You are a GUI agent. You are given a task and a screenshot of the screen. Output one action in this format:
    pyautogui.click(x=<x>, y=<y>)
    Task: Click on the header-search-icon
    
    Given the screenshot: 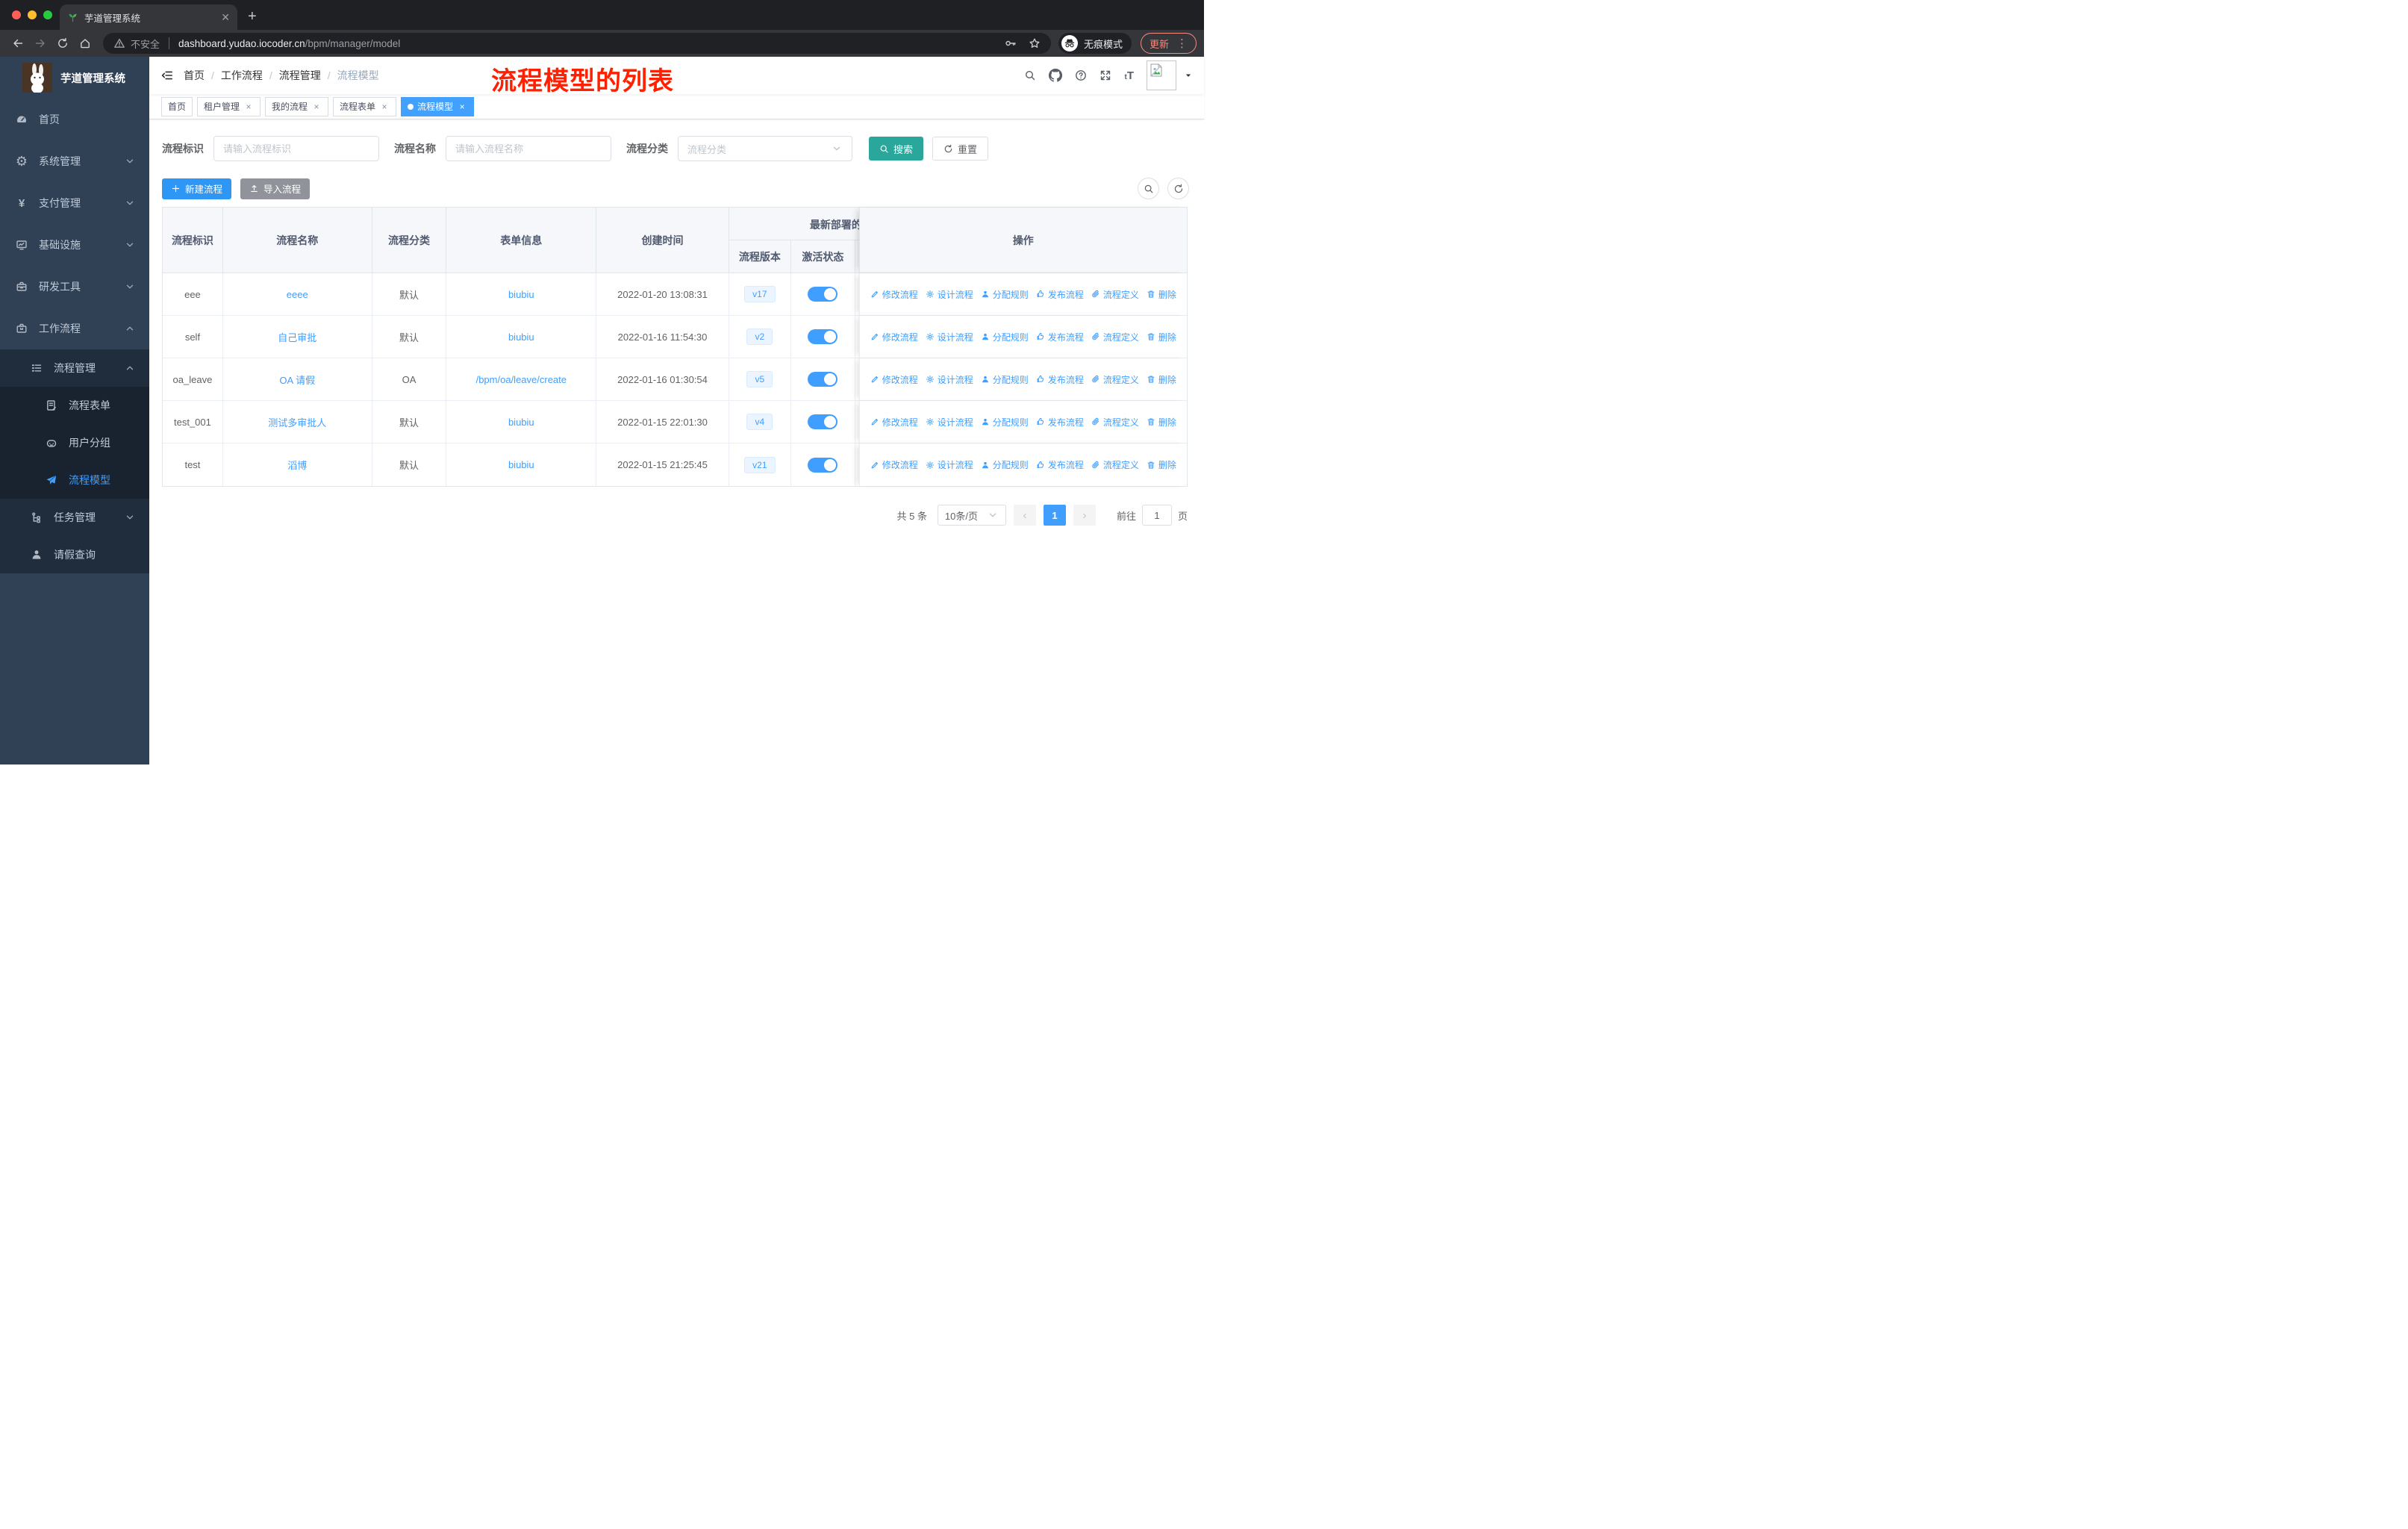 What is the action you would take?
    pyautogui.click(x=1030, y=75)
    